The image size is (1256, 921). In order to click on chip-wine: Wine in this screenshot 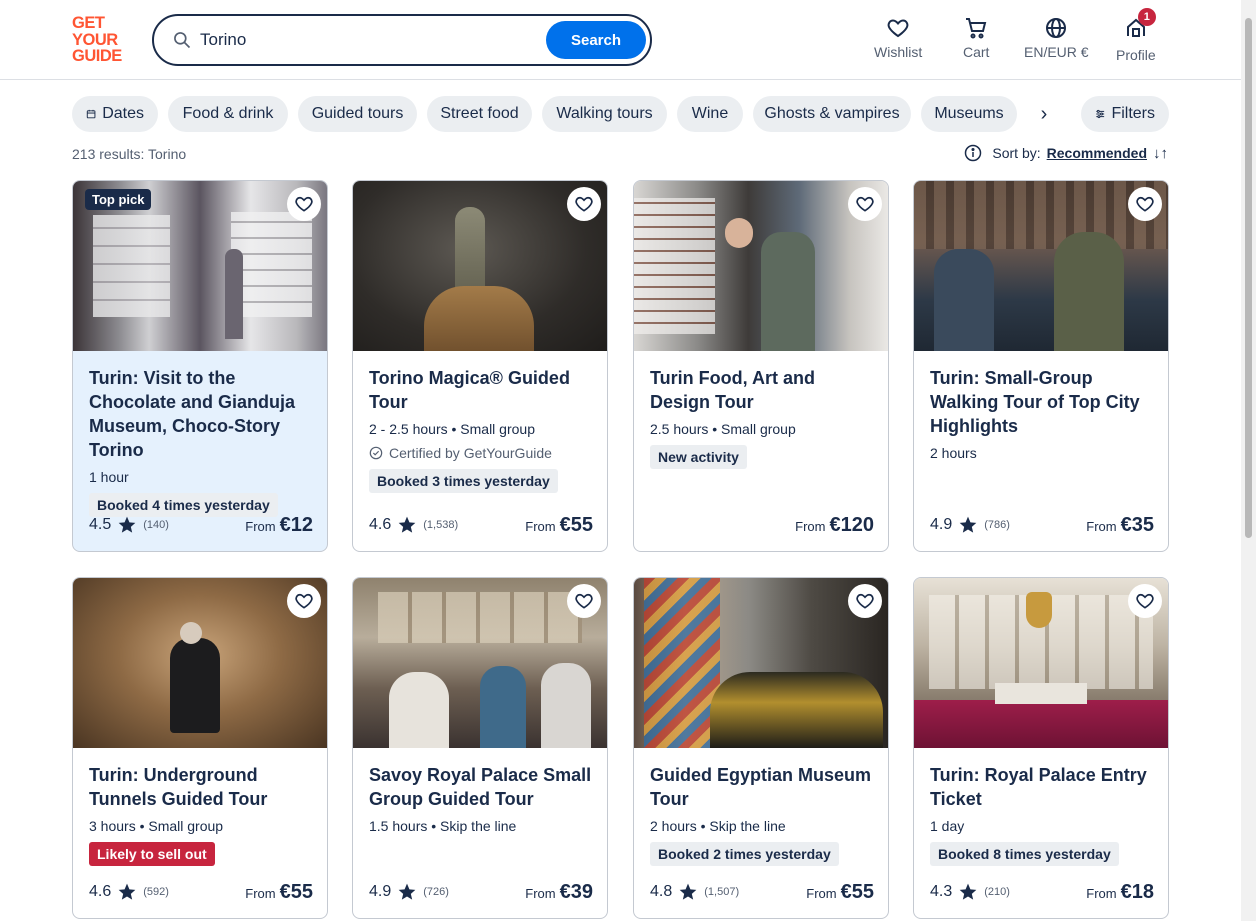, I will do `click(710, 114)`.